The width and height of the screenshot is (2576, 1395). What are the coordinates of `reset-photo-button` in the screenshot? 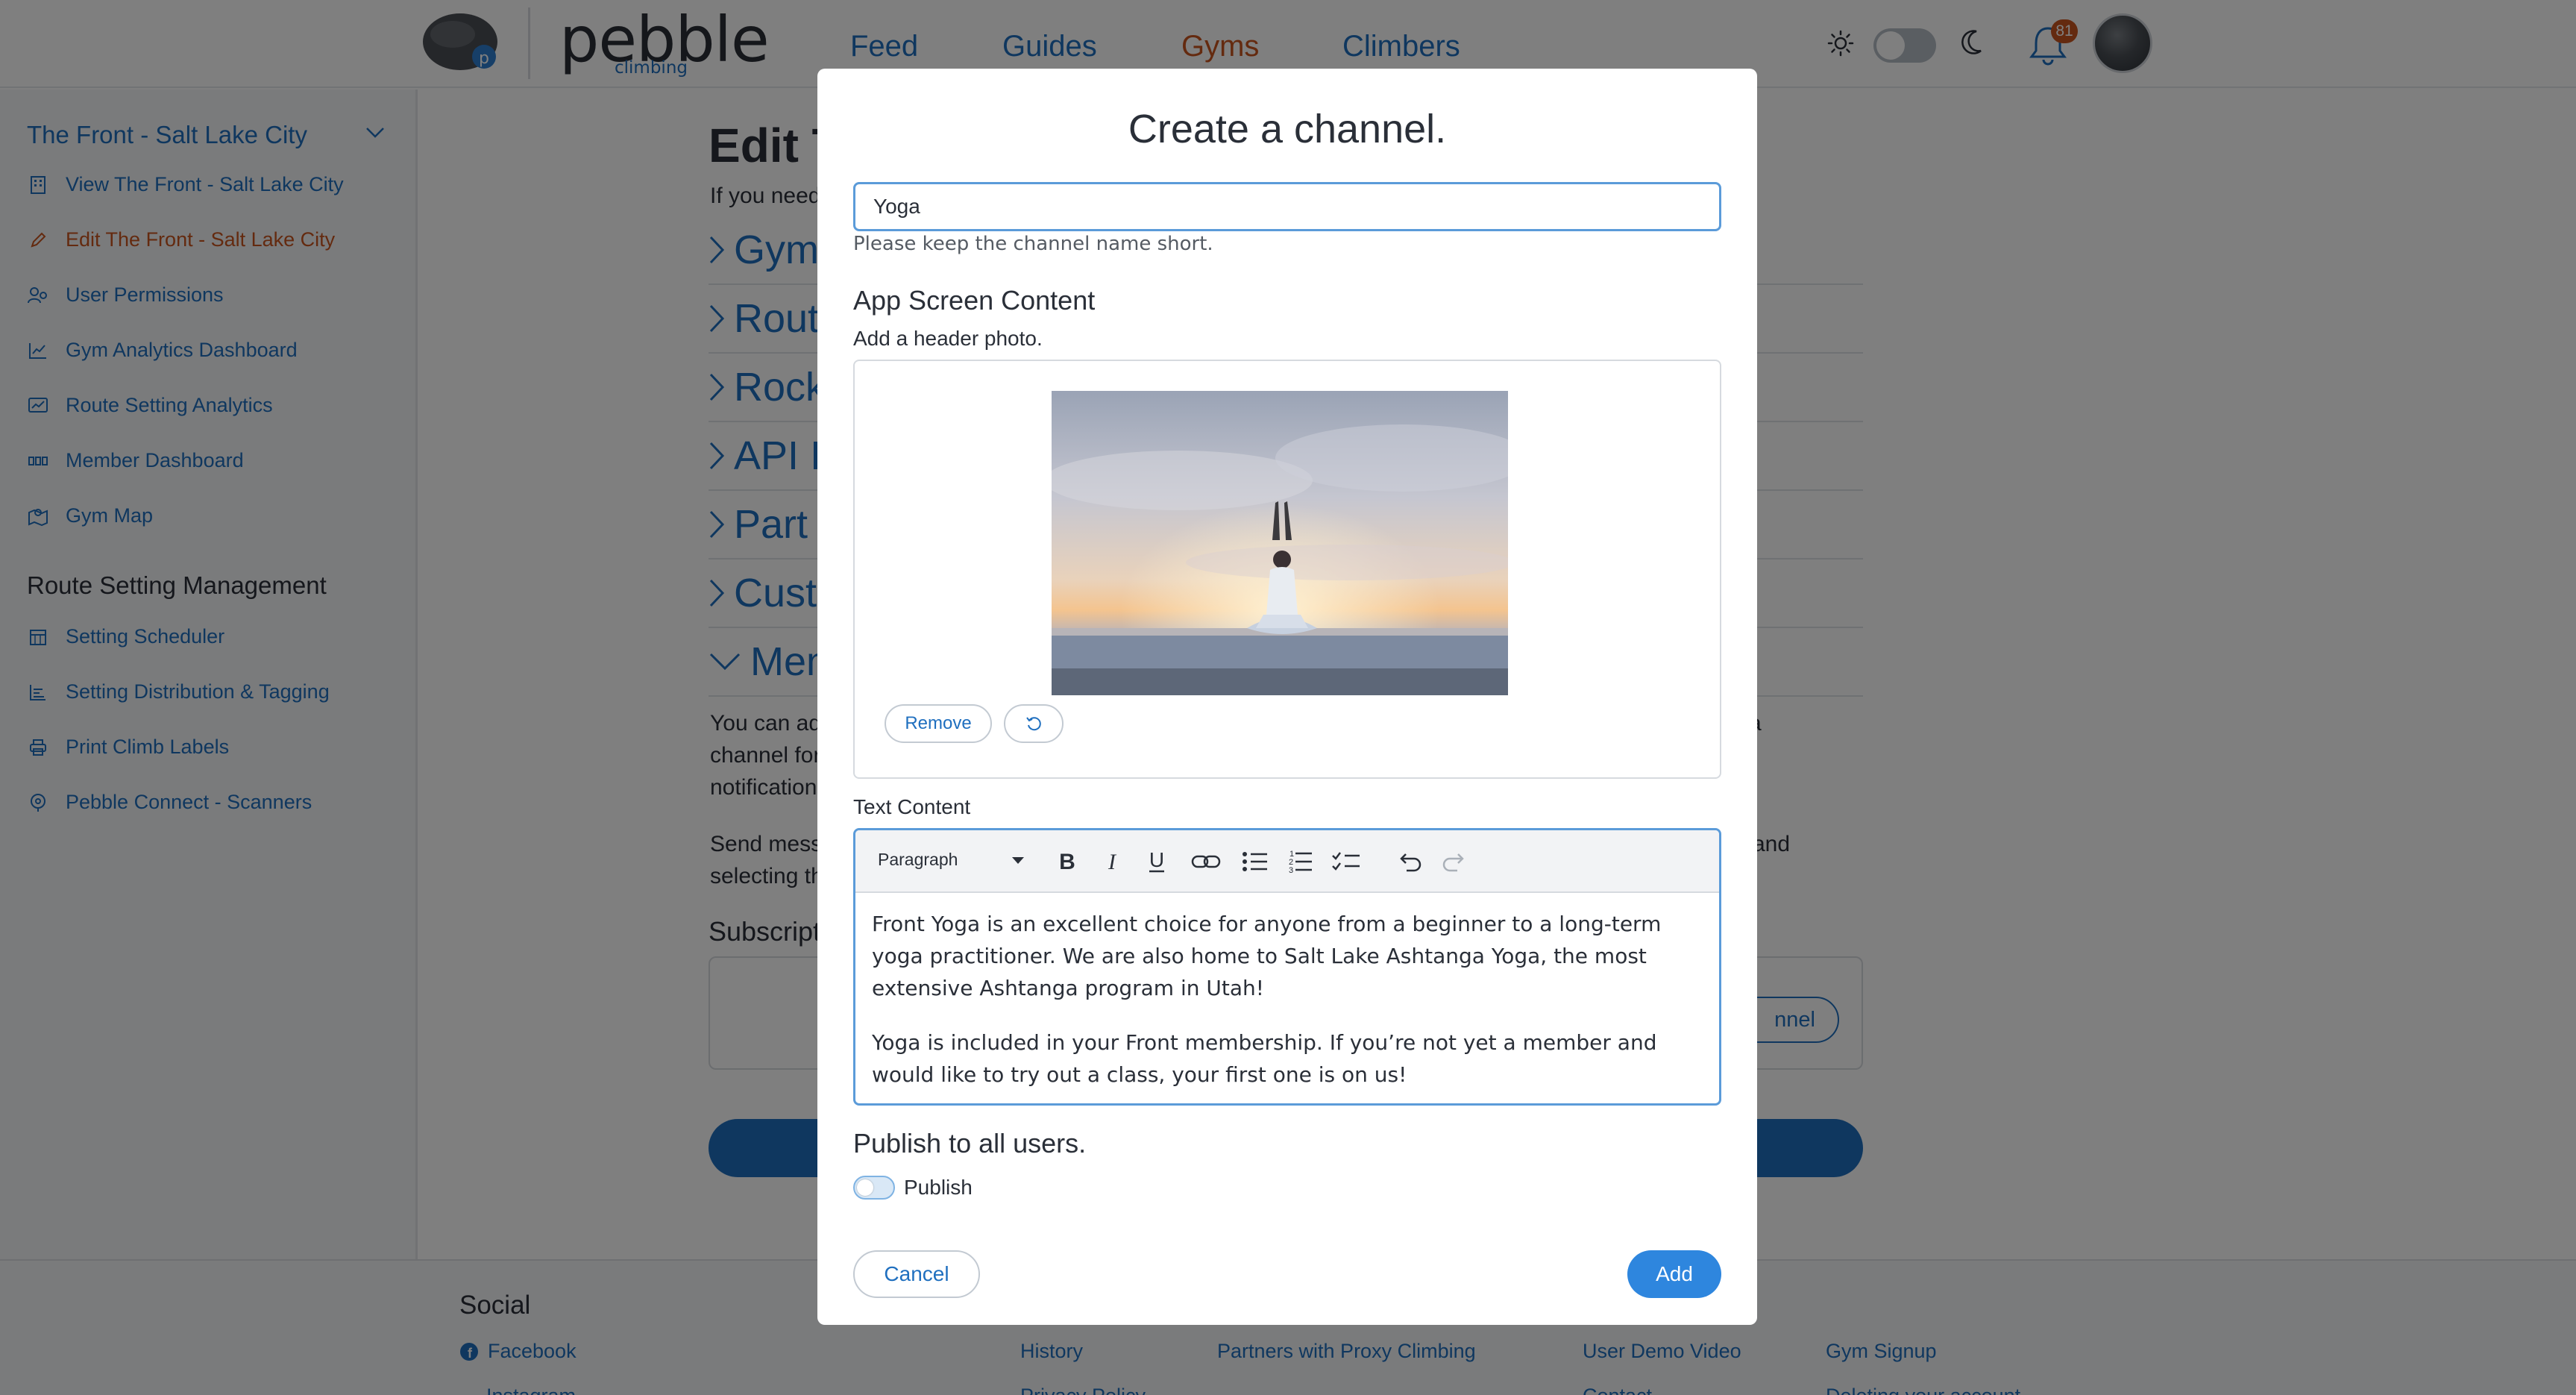 It's located at (1034, 723).